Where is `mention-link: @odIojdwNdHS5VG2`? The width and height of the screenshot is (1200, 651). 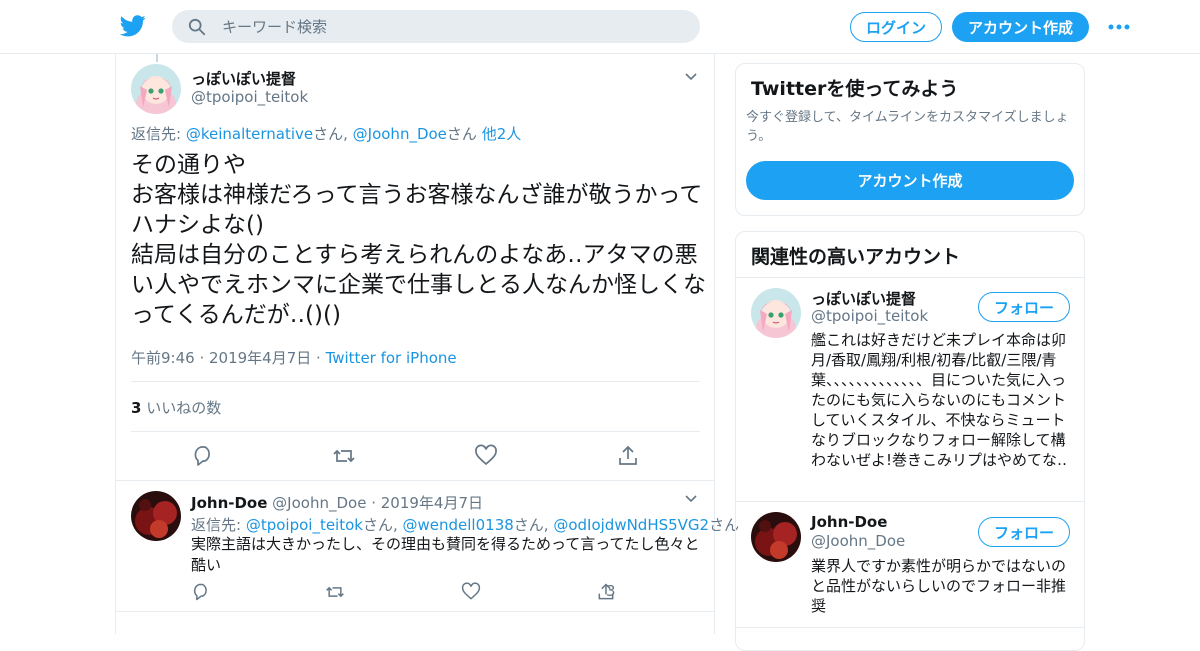 mention-link: @odIojdwNdHS5VG2 is located at coordinates (631, 525).